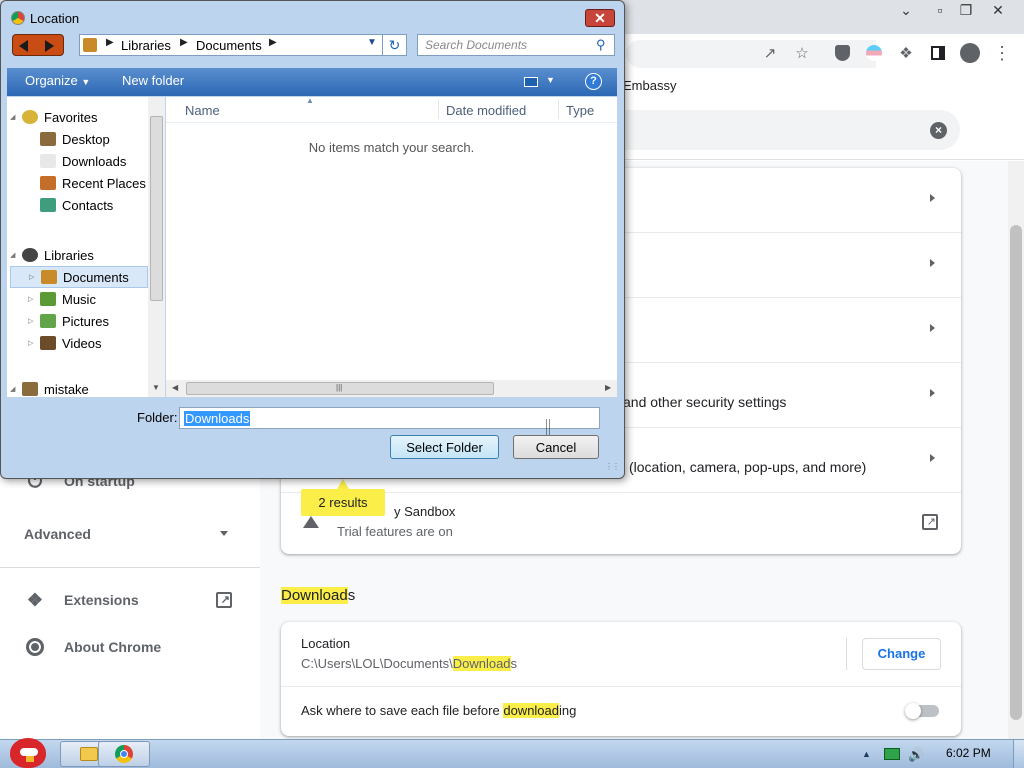 This screenshot has height=768, width=1024. Describe the element at coordinates (601, 45) in the screenshot. I see `search-icon: ⚲` at that location.